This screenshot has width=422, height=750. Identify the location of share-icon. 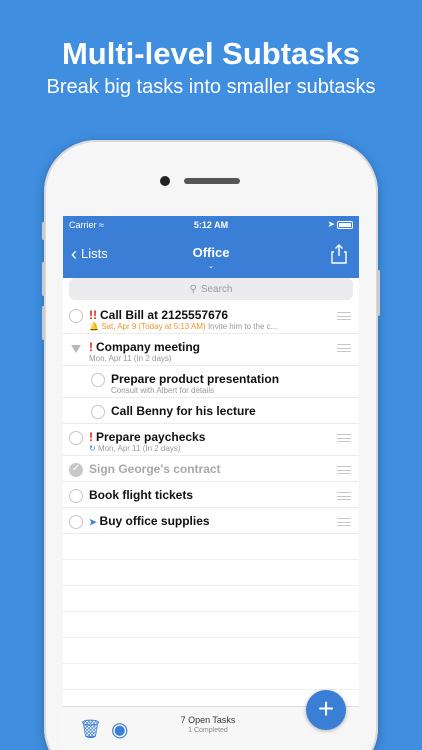
(339, 254).